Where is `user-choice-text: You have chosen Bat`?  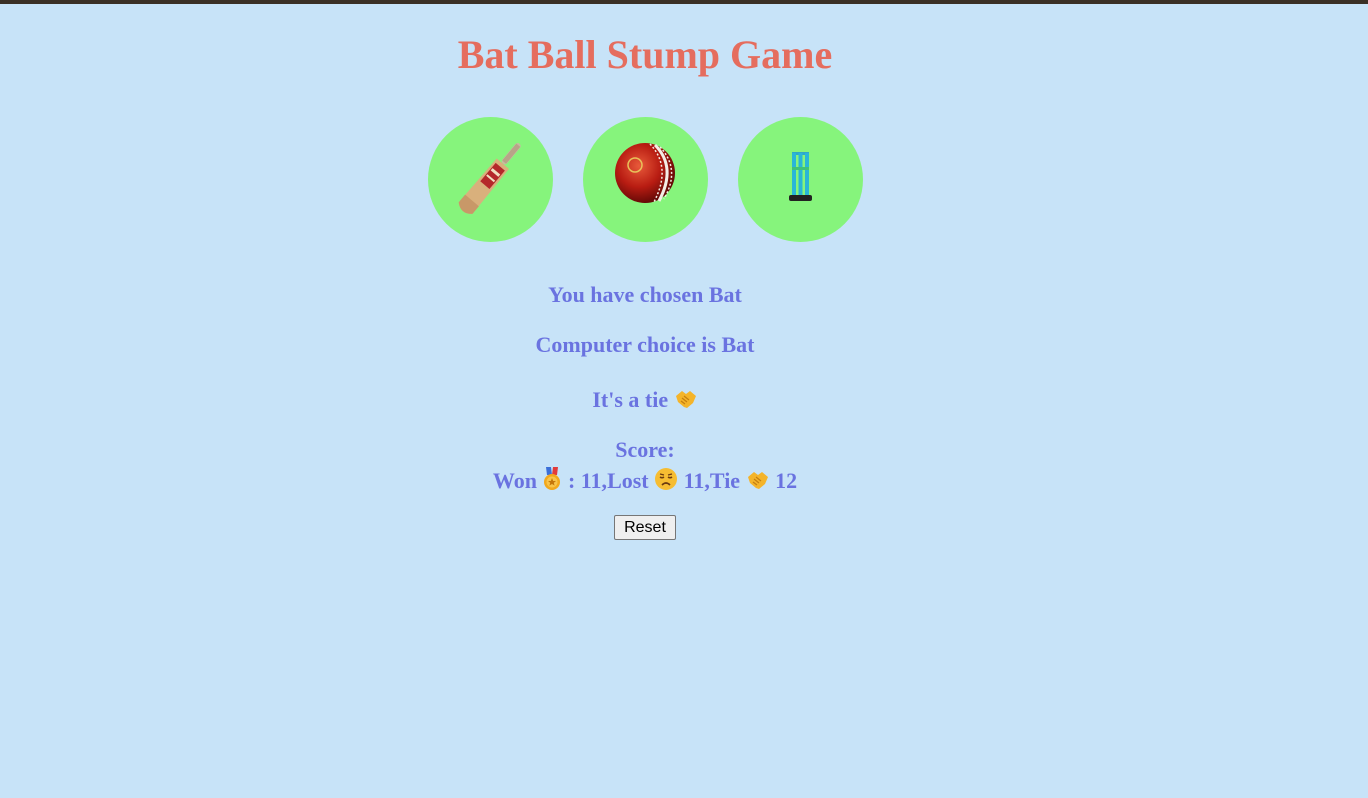
user-choice-text: You have chosen Bat is located at coordinates (645, 294).